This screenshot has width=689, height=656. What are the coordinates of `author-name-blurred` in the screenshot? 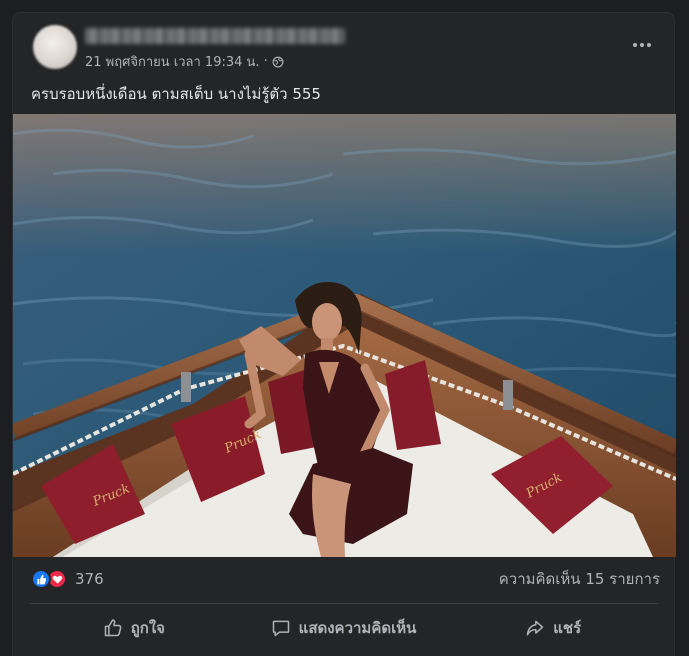 It's located at (215, 36).